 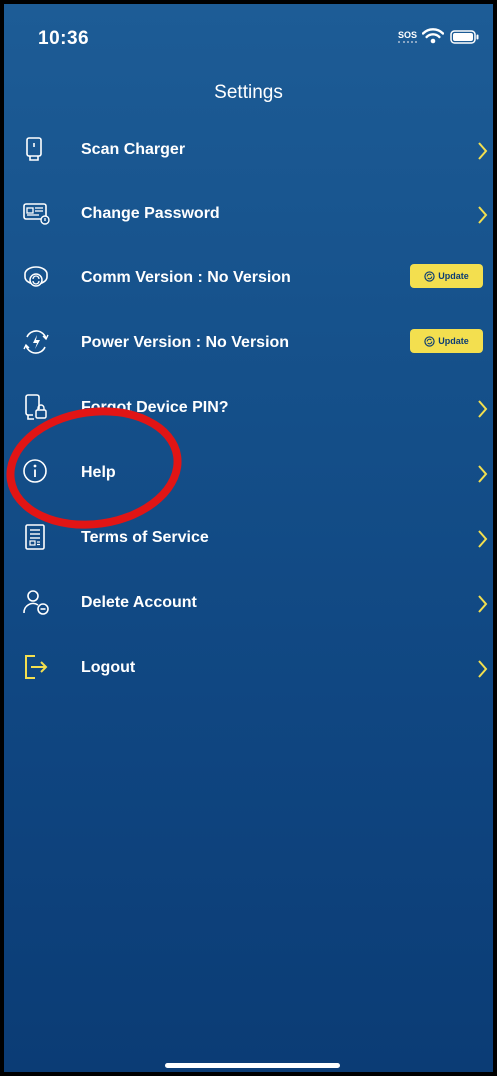 I want to click on id-card-icon, so click(x=36, y=213).